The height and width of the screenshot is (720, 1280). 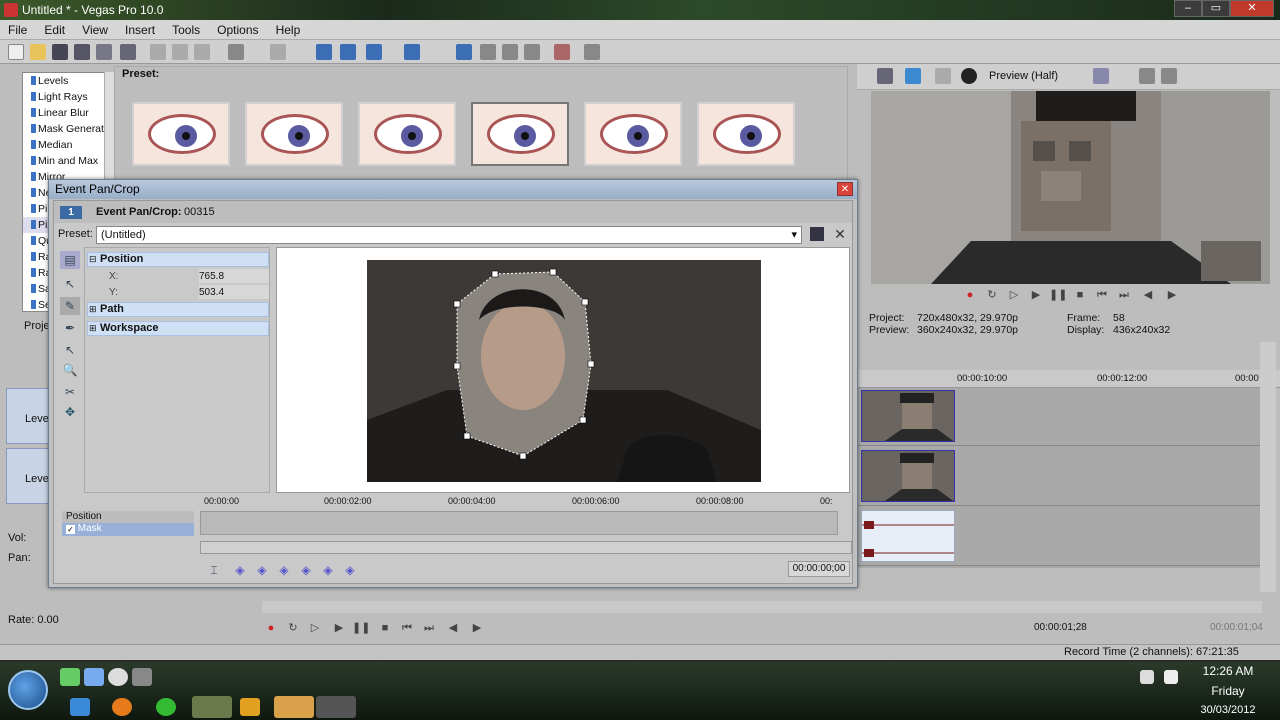 I want to click on zoom-tool-icon, so click(x=532, y=52).